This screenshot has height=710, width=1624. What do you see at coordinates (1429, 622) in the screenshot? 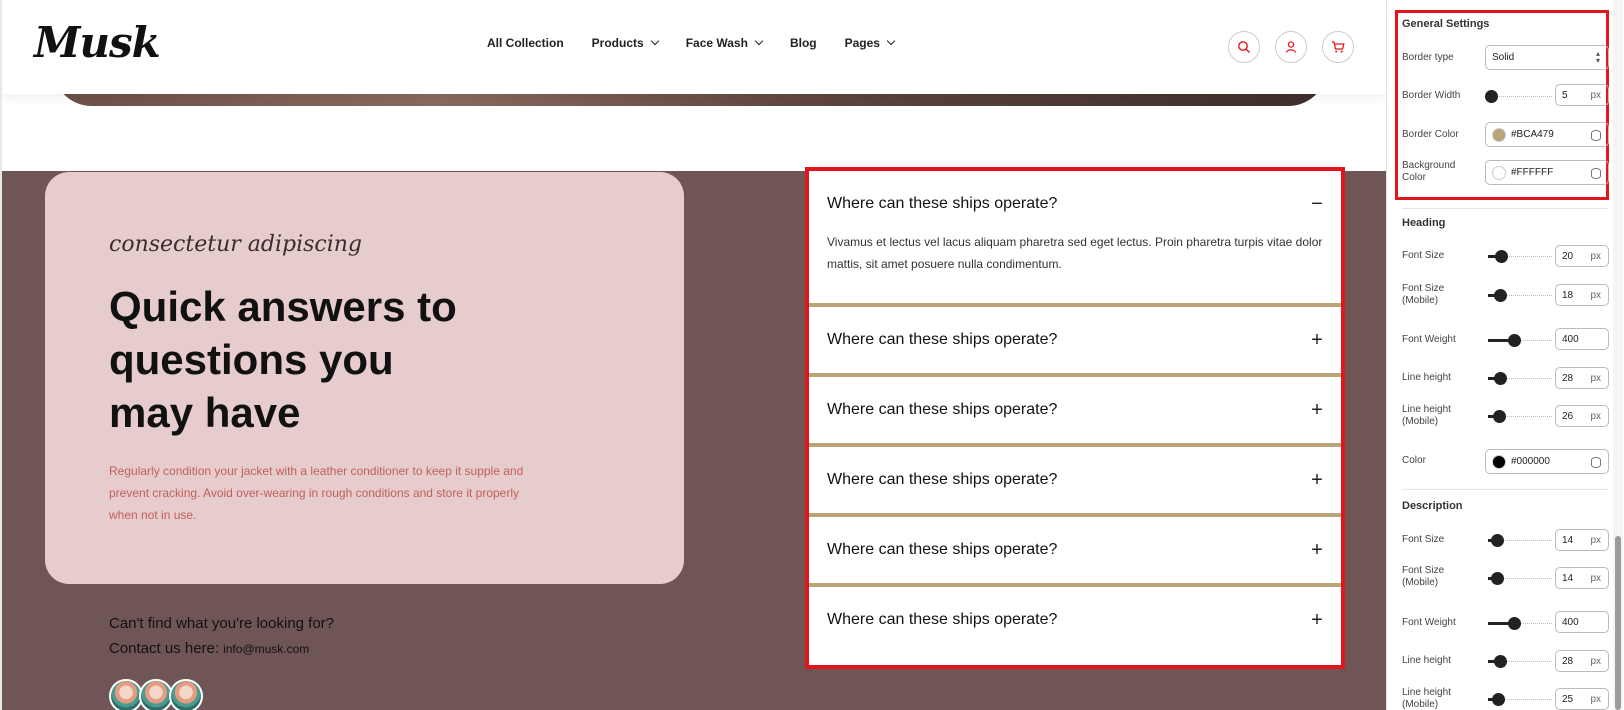
I see `desc-font-weight-label: Font Weight` at bounding box center [1429, 622].